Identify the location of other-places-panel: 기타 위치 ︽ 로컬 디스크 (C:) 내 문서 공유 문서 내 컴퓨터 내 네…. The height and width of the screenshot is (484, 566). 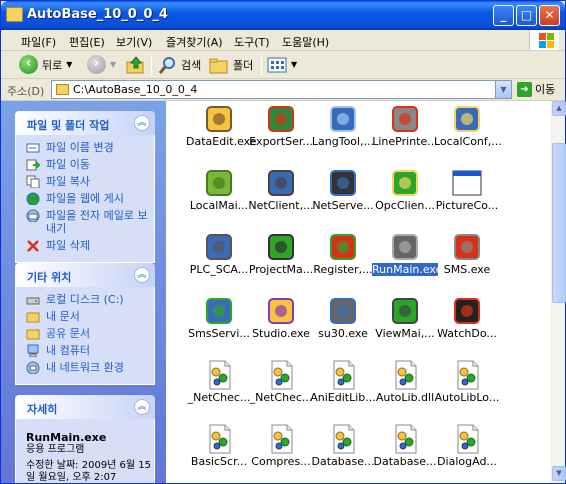
(85, 324).